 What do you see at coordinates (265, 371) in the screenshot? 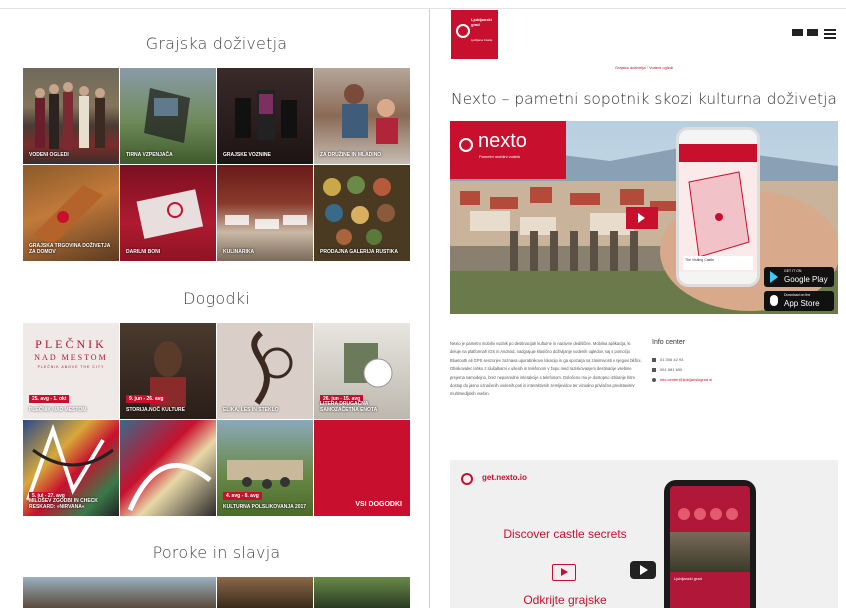
I see `event-tile: ELIKA, LES IN STEKLO` at bounding box center [265, 371].